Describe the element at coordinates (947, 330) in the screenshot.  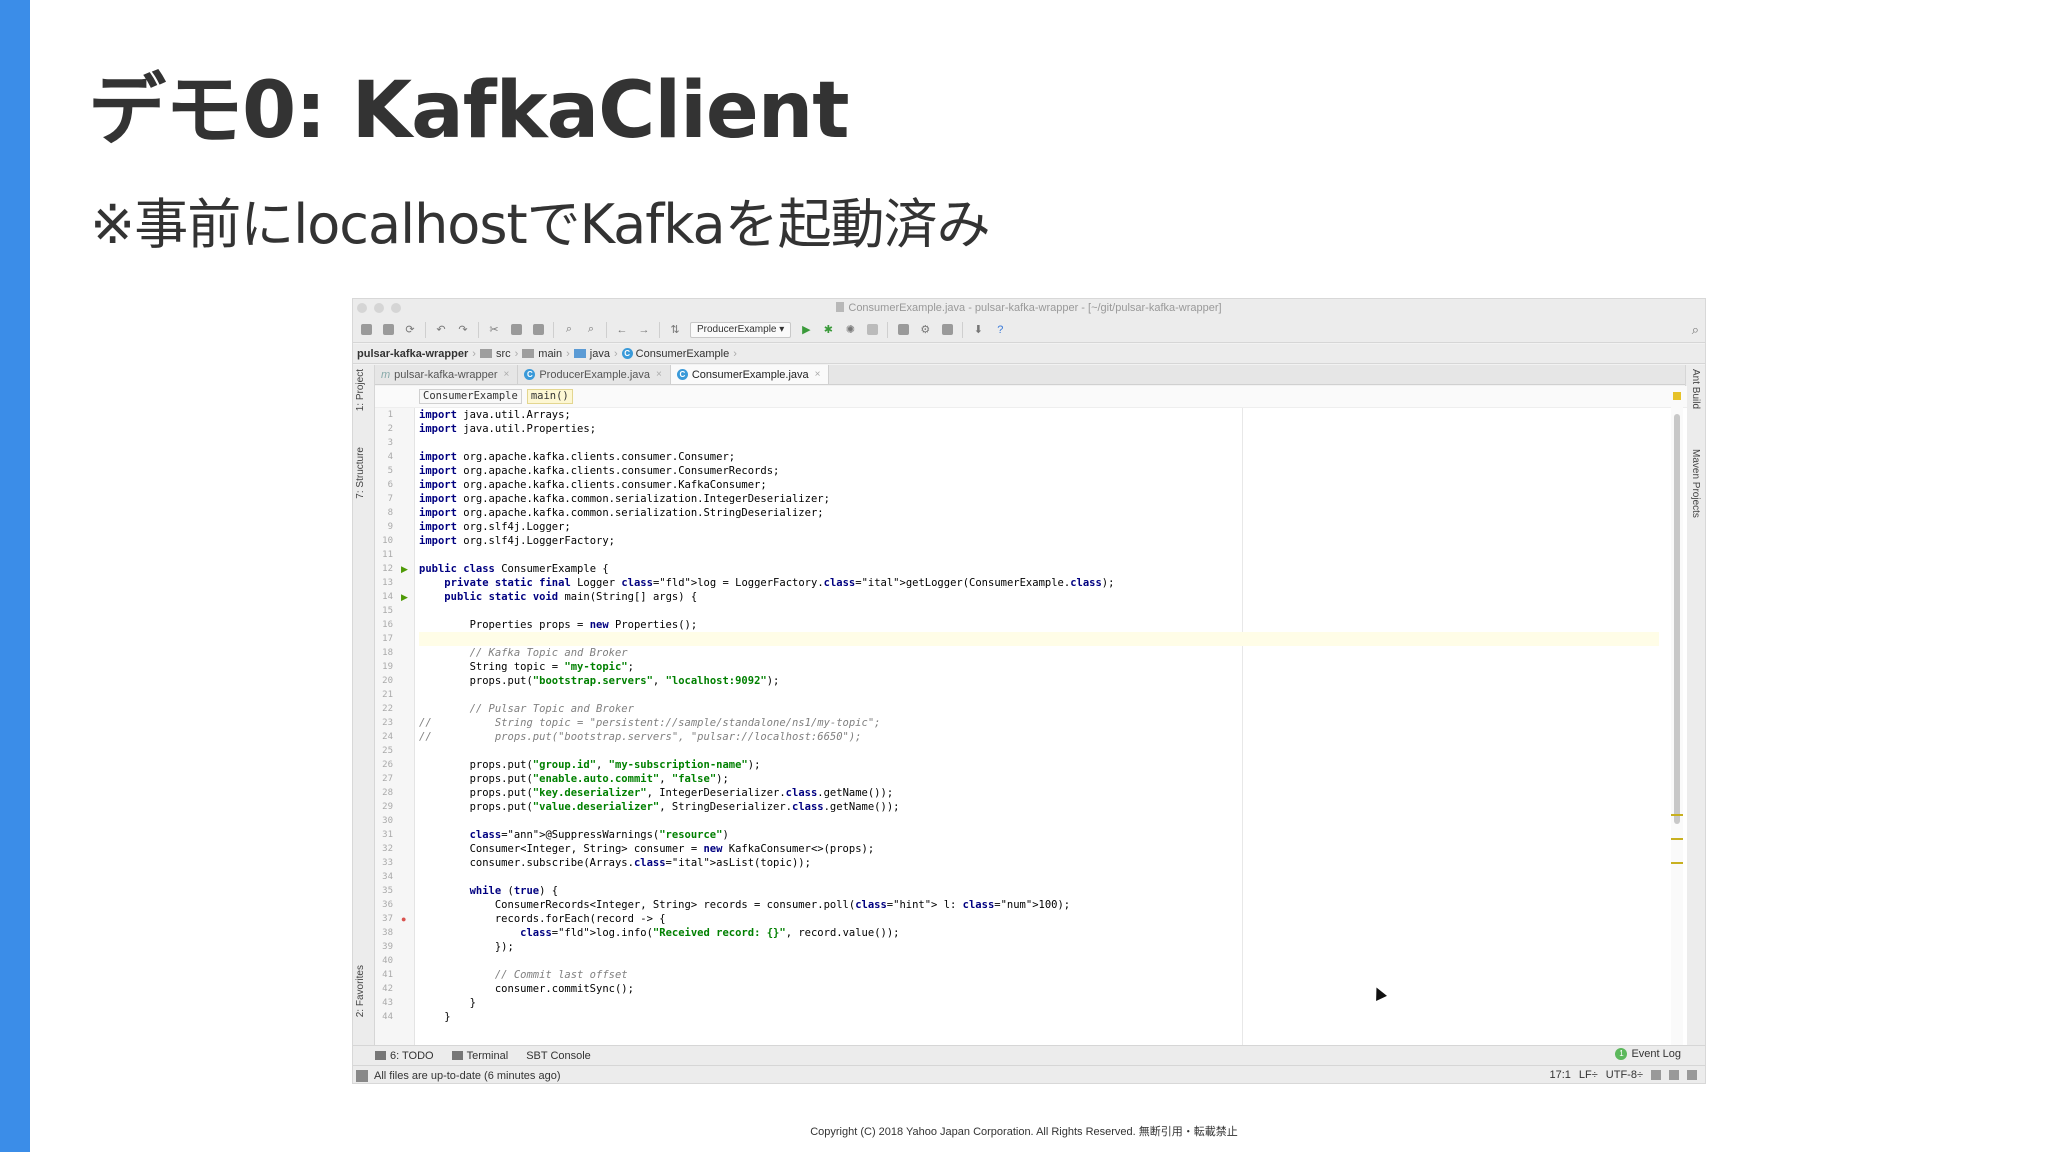
I see `sdk-icon` at that location.